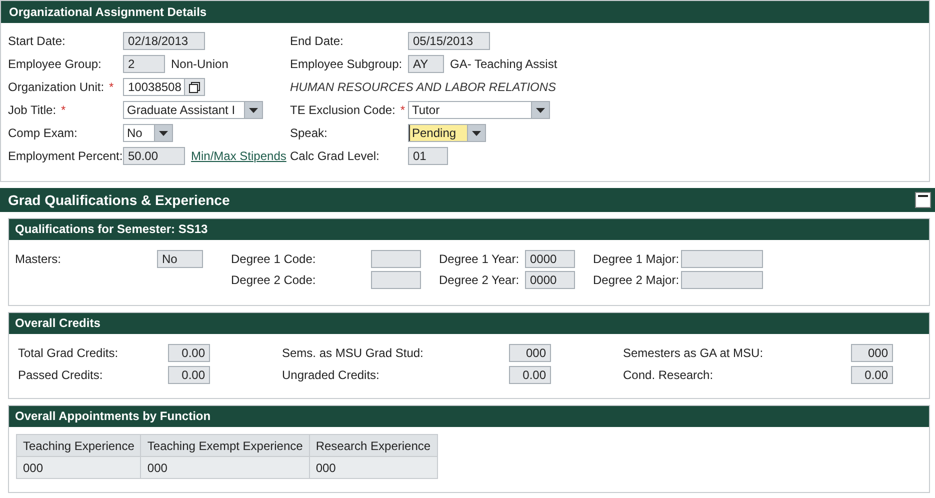 The width and height of the screenshot is (935, 498). Describe the element at coordinates (317, 41) in the screenshot. I see `field-label: End Date:` at that location.